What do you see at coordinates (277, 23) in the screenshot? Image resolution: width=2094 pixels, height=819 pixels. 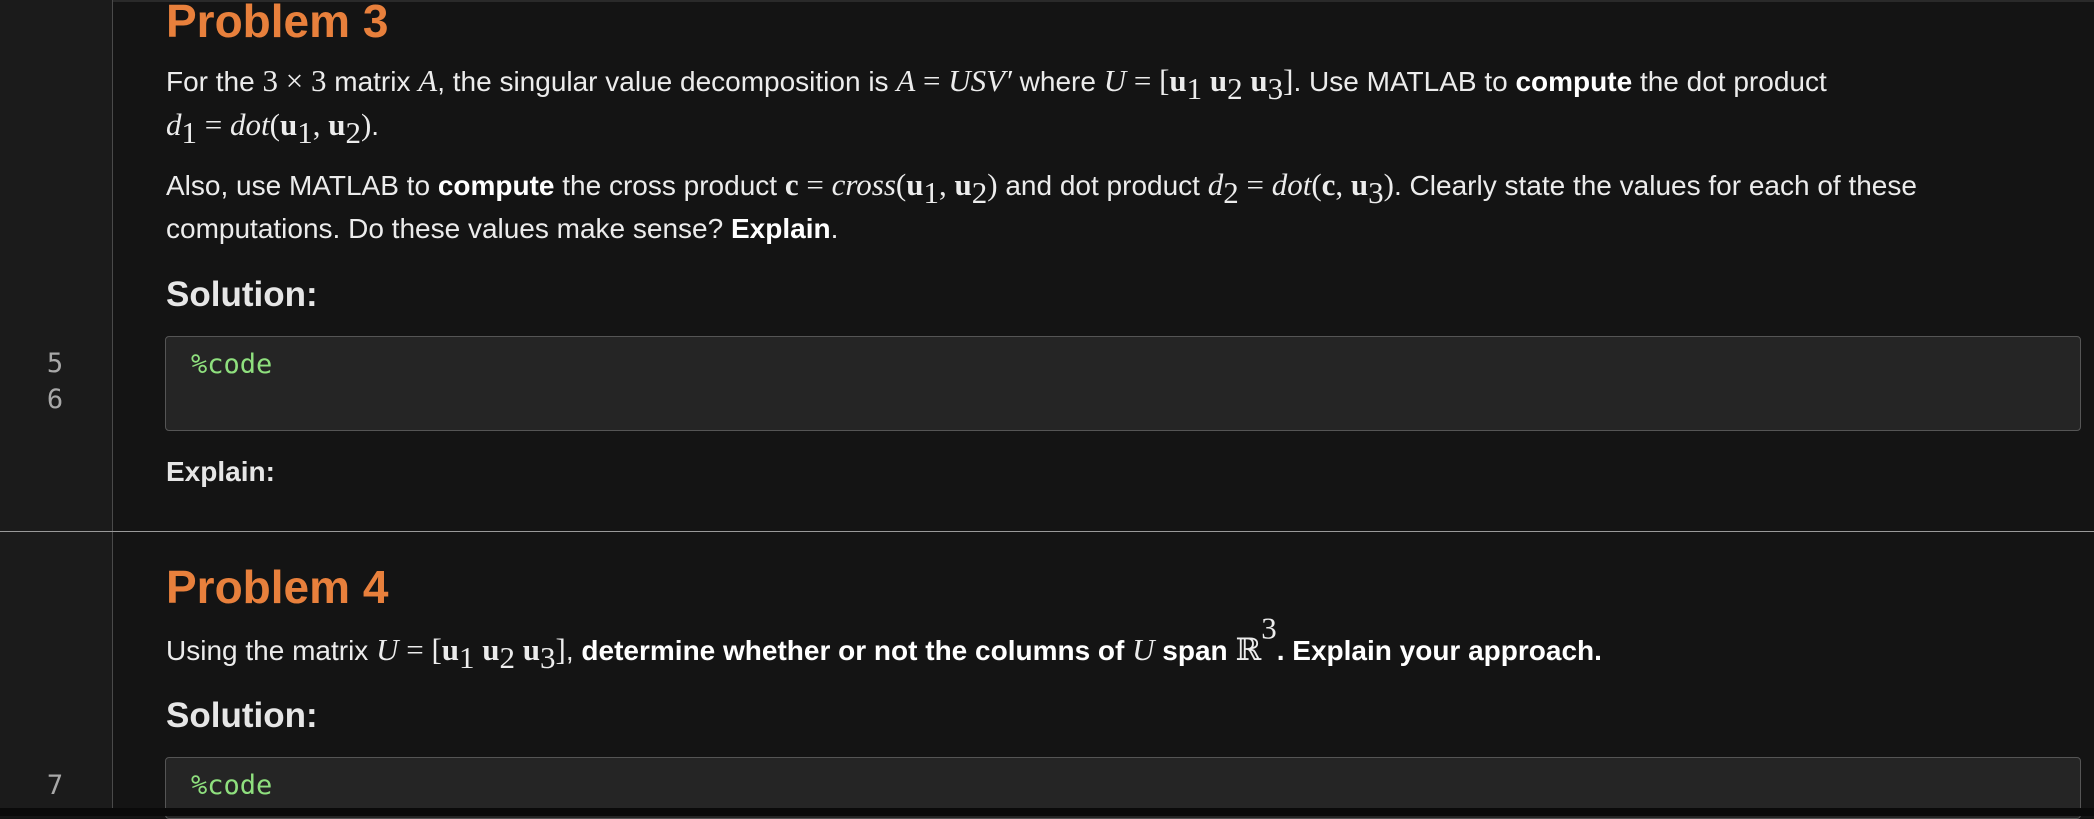 I see `problem-3-title: Problem 3` at bounding box center [277, 23].